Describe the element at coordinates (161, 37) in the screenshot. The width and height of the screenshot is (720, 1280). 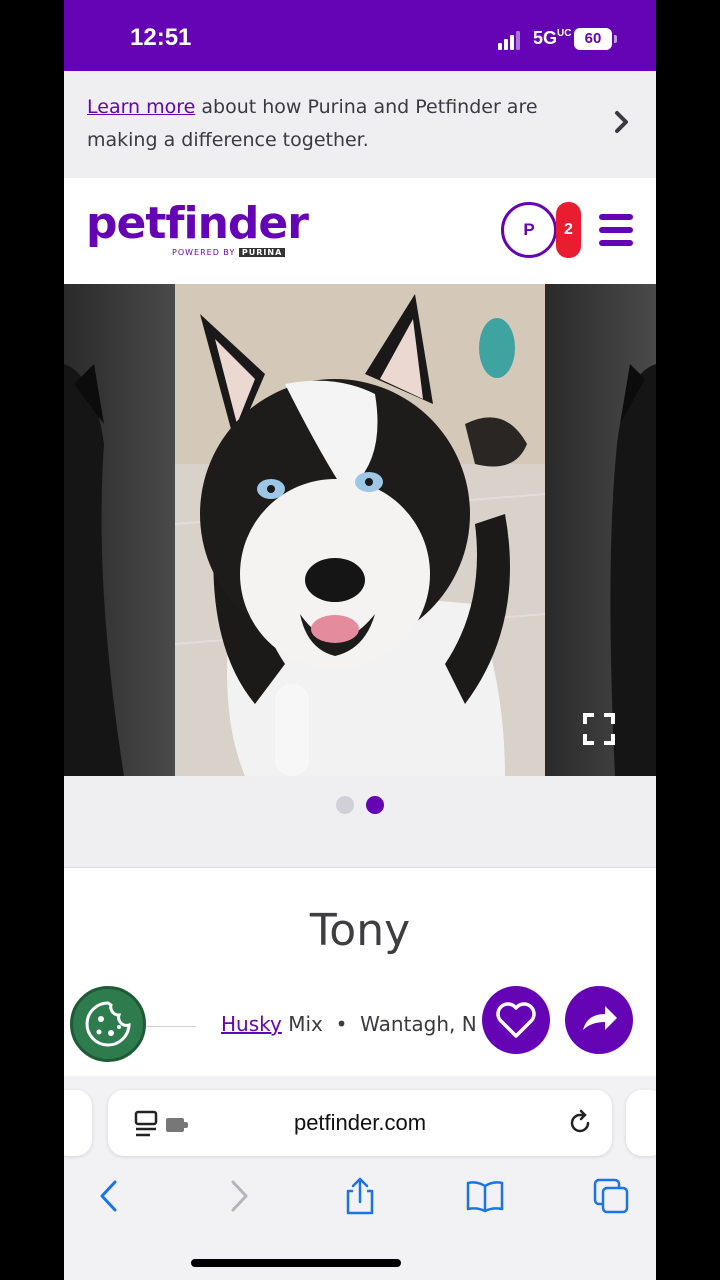
I see `status-time: 12:51` at that location.